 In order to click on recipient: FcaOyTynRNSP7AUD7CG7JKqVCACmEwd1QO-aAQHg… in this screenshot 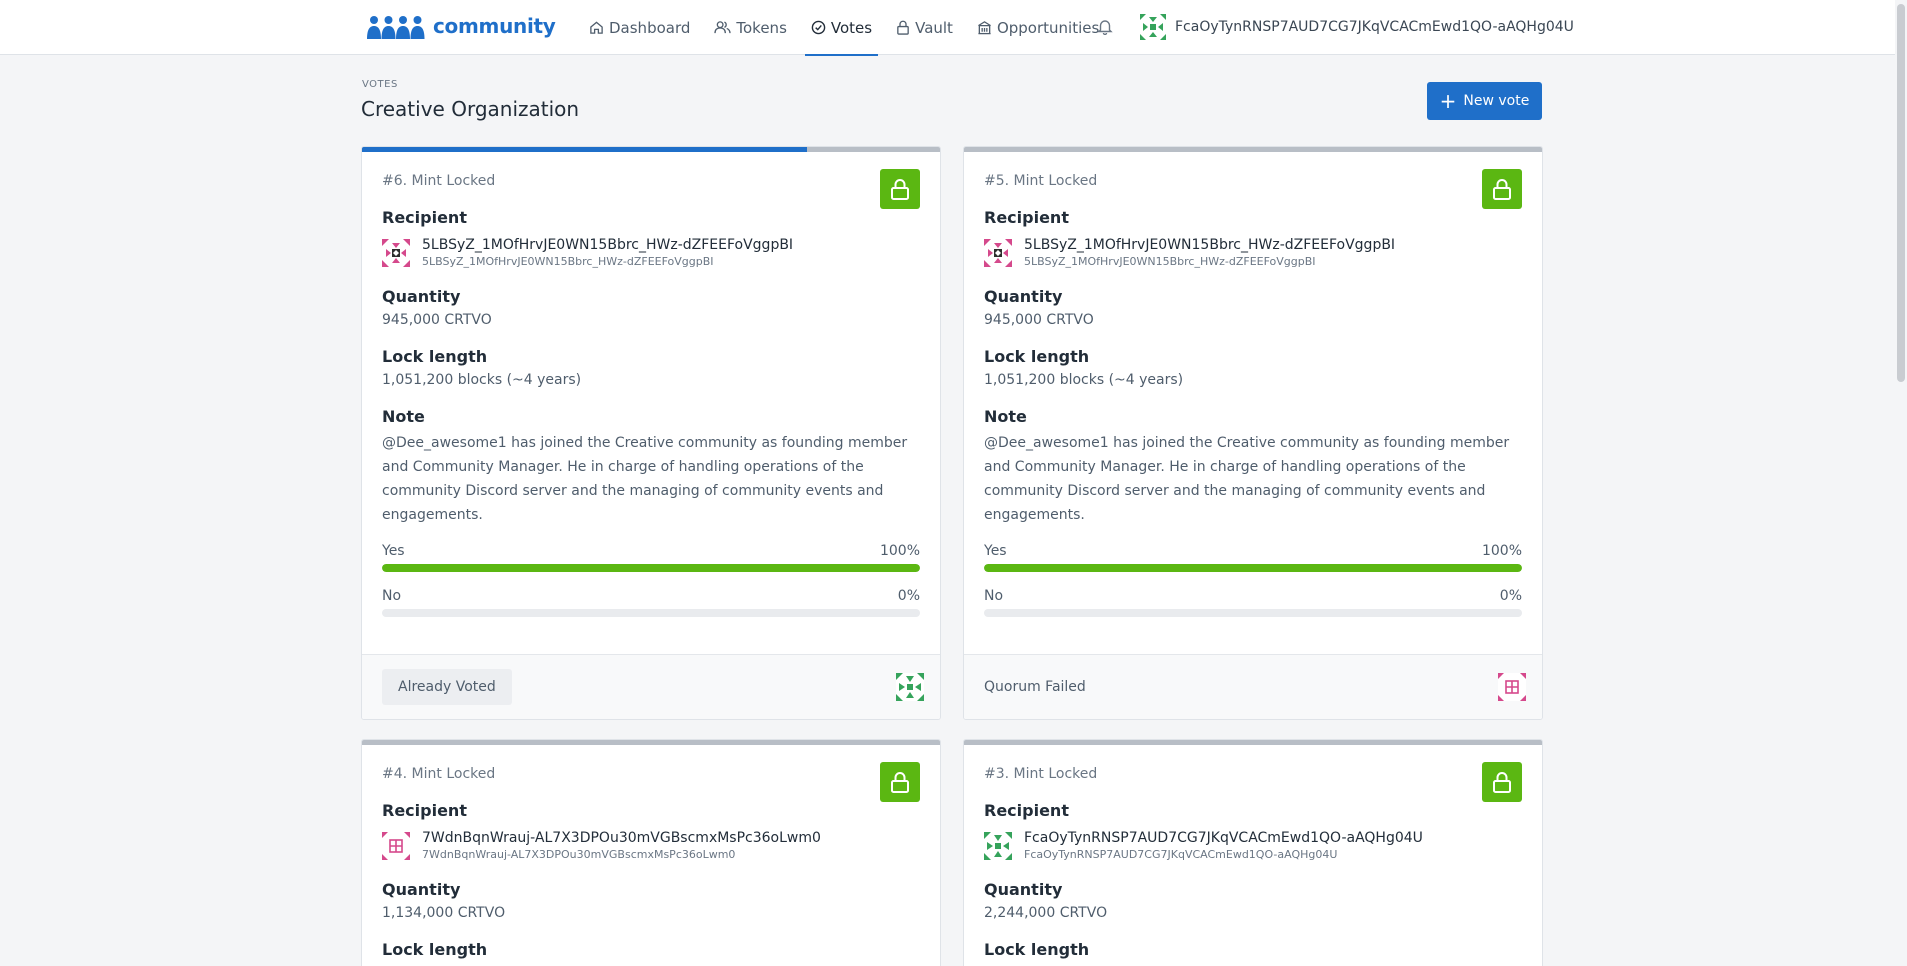, I will do `click(1253, 845)`.